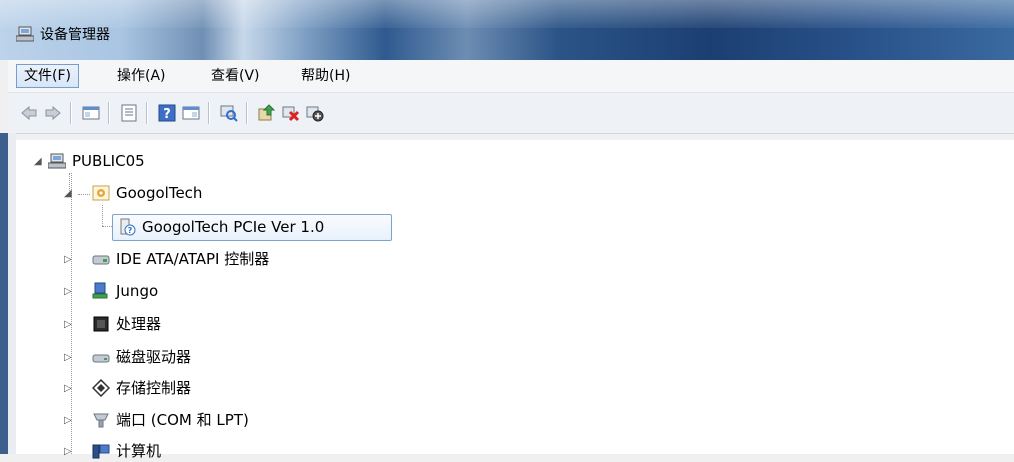  Describe the element at coordinates (75, 35) in the screenshot. I see `window-title: 设备管理器` at that location.